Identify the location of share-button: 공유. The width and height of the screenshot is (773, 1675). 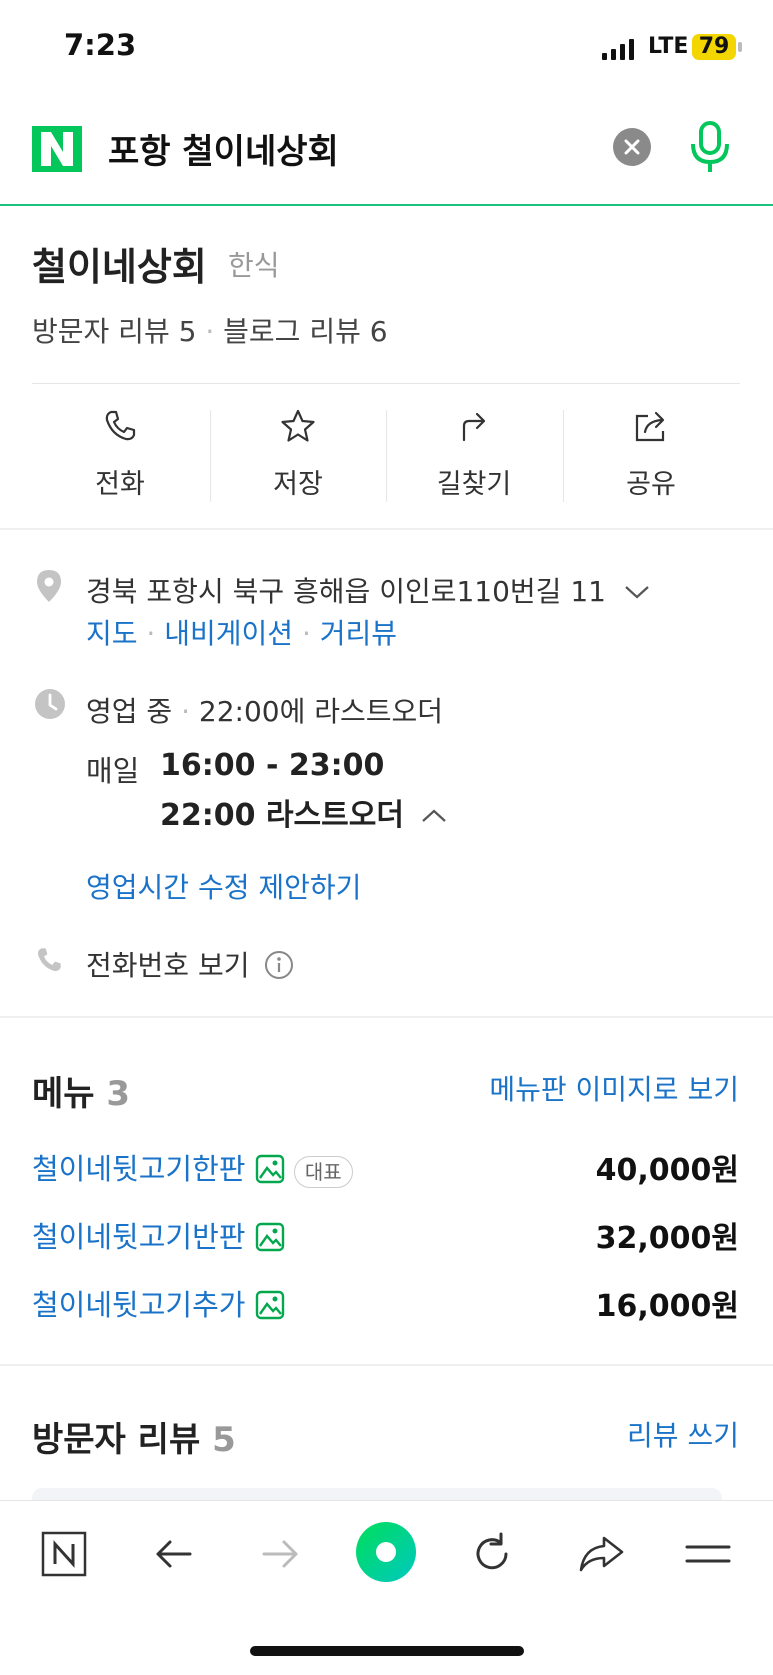
(651, 454).